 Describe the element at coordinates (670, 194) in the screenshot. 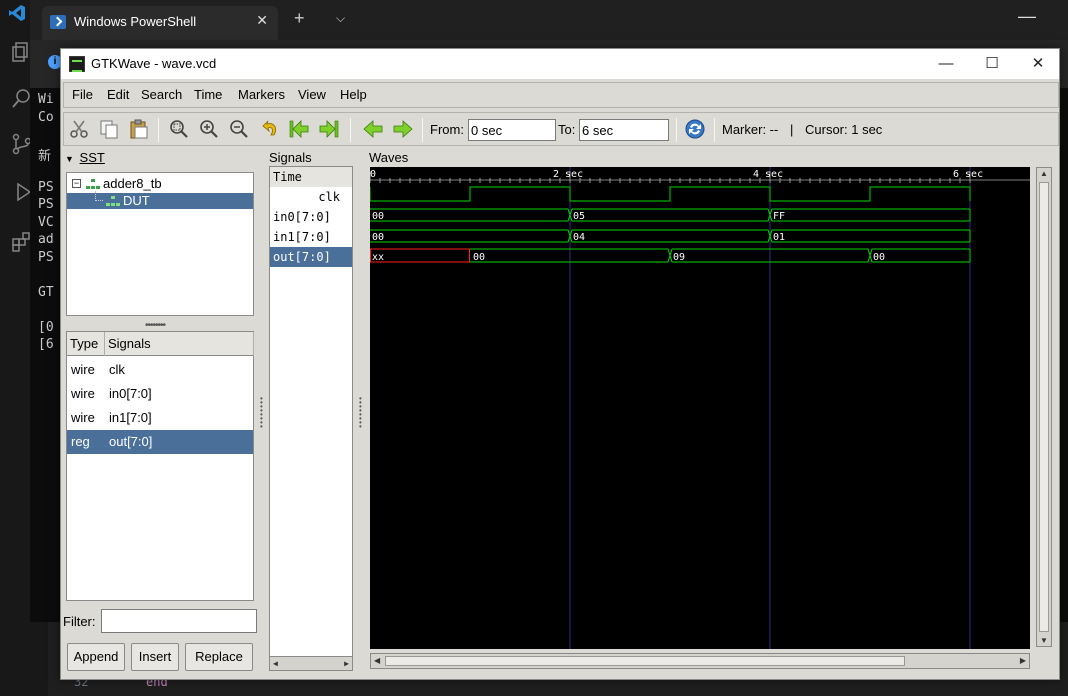

I see `clk-waveform` at that location.